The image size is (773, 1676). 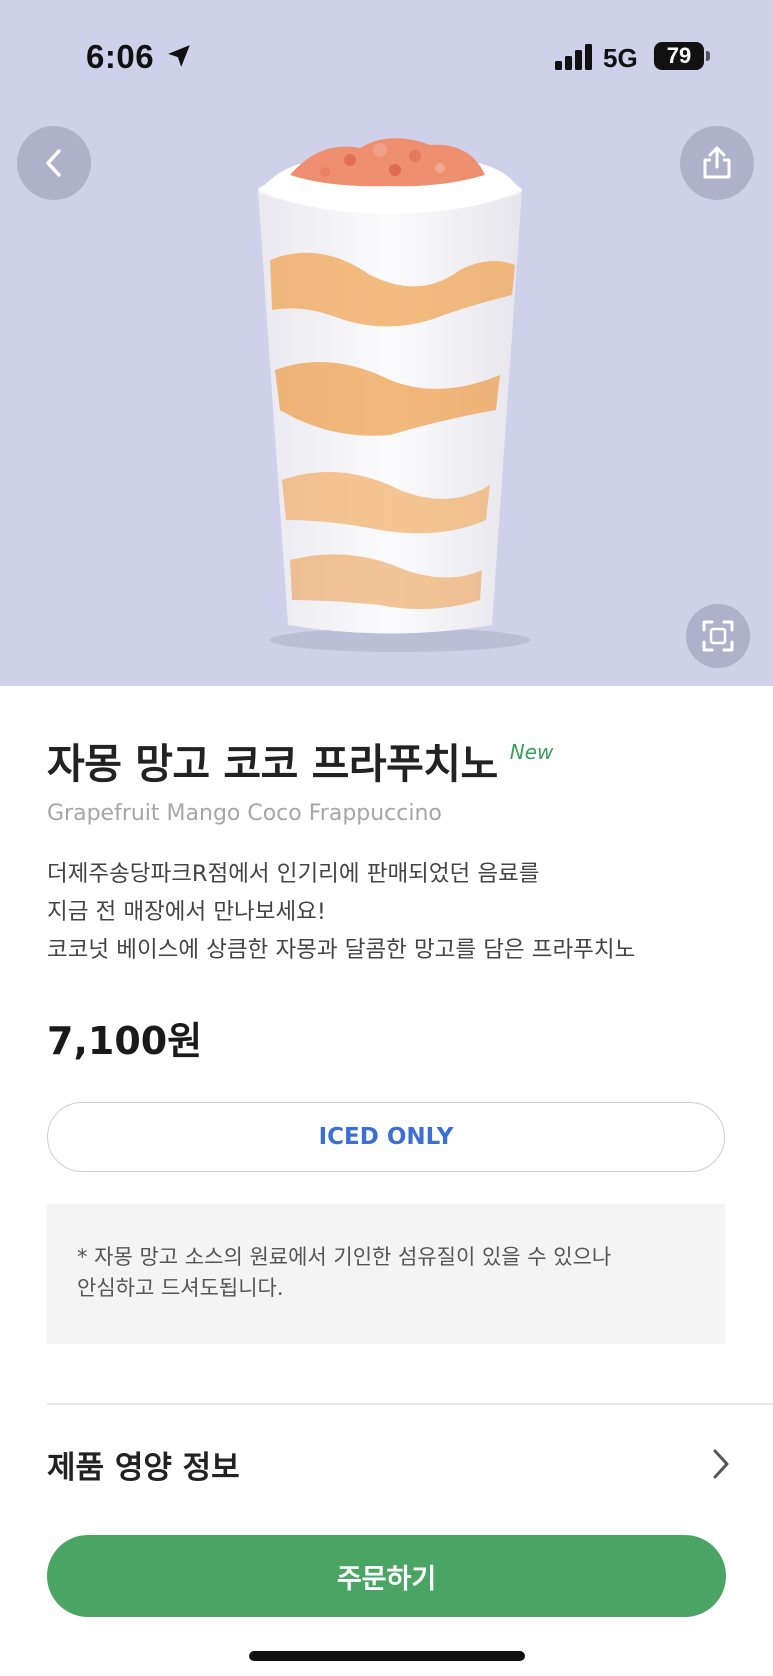 I want to click on nutrition-info-row: 제품 영양 정보, so click(x=390, y=1464).